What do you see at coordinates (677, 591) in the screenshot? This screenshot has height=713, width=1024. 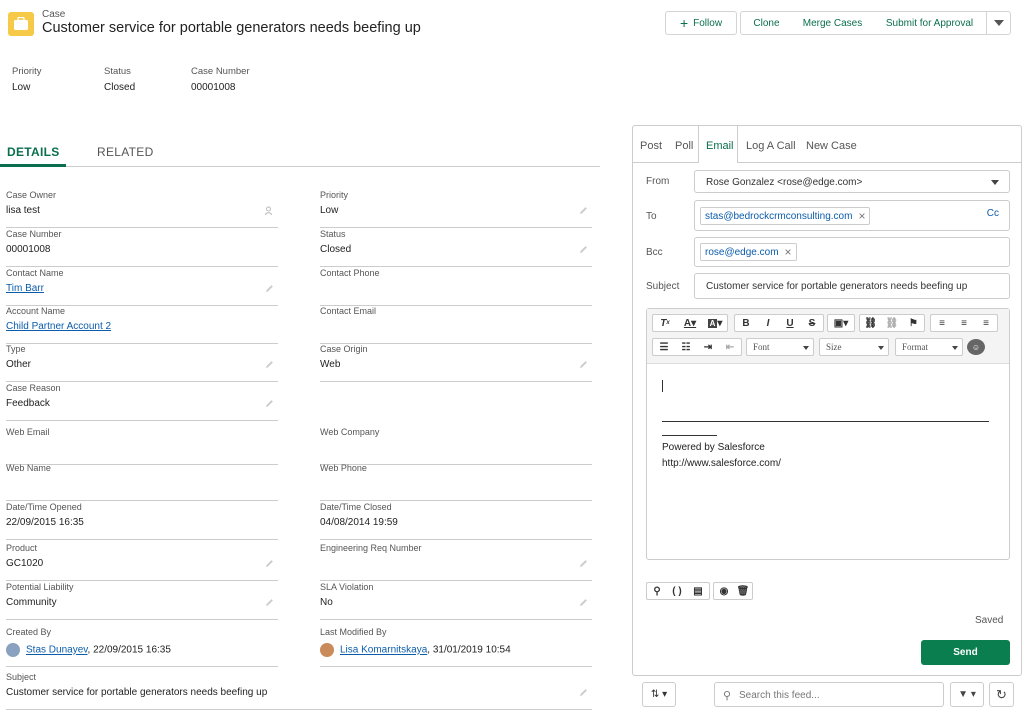 I see `merge-field-icon: ( )` at bounding box center [677, 591].